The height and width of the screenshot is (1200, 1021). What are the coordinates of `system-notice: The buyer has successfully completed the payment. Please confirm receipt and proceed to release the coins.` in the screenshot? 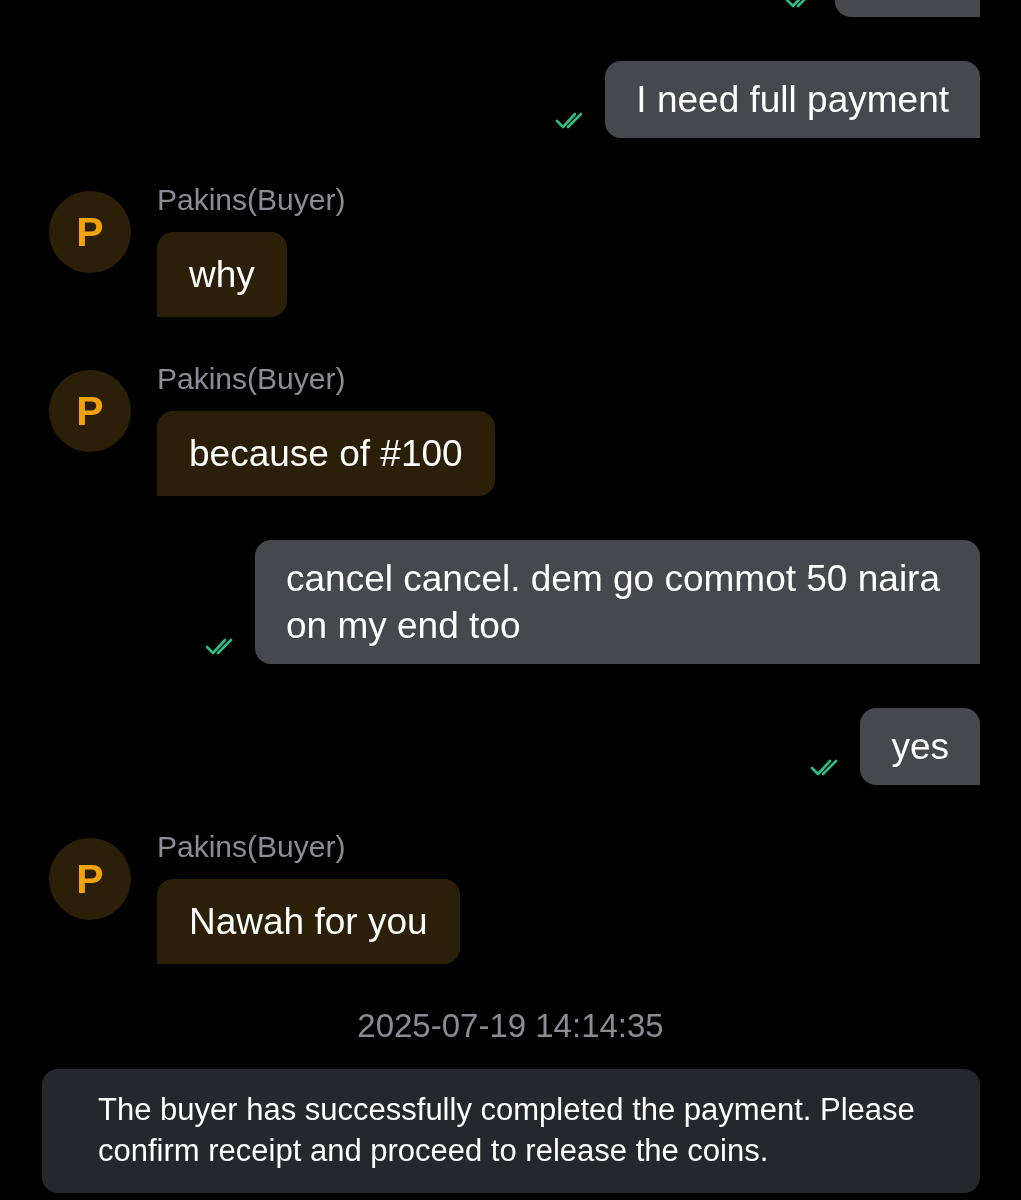 It's located at (511, 1131).